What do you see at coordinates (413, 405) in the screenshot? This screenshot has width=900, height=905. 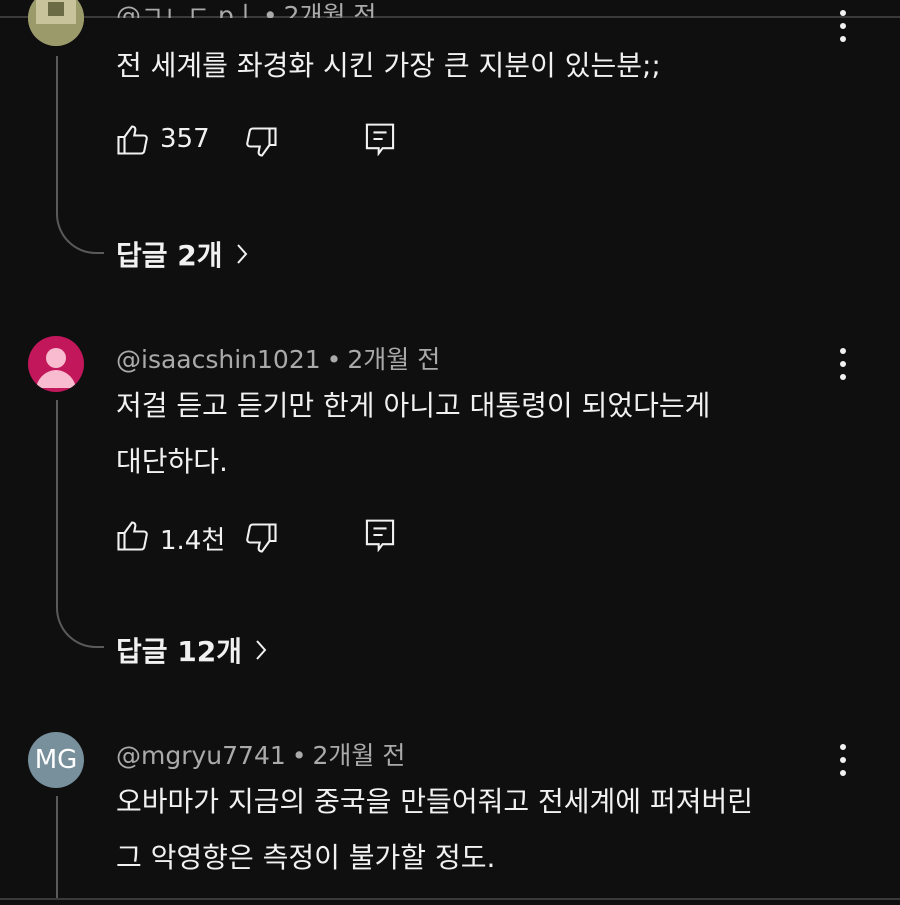 I see `comment-text-line: 저걸 듣고 듣기만 한게 아니고 대통령이 되었다는게` at bounding box center [413, 405].